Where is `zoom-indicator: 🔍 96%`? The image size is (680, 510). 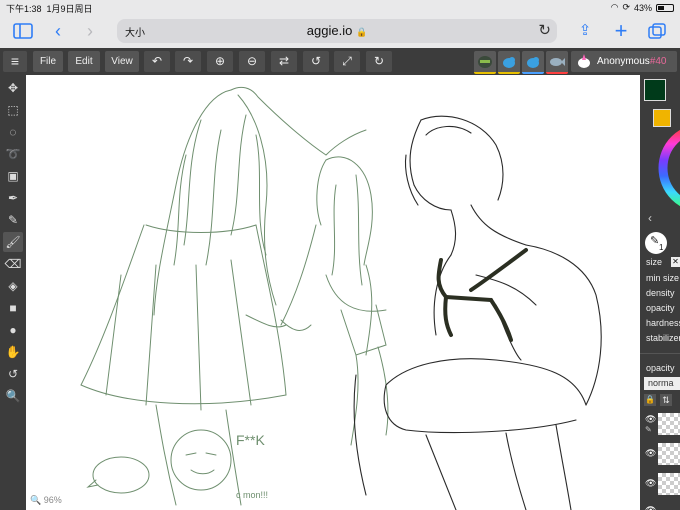
zoom-indicator: 🔍 96% is located at coordinates (46, 500).